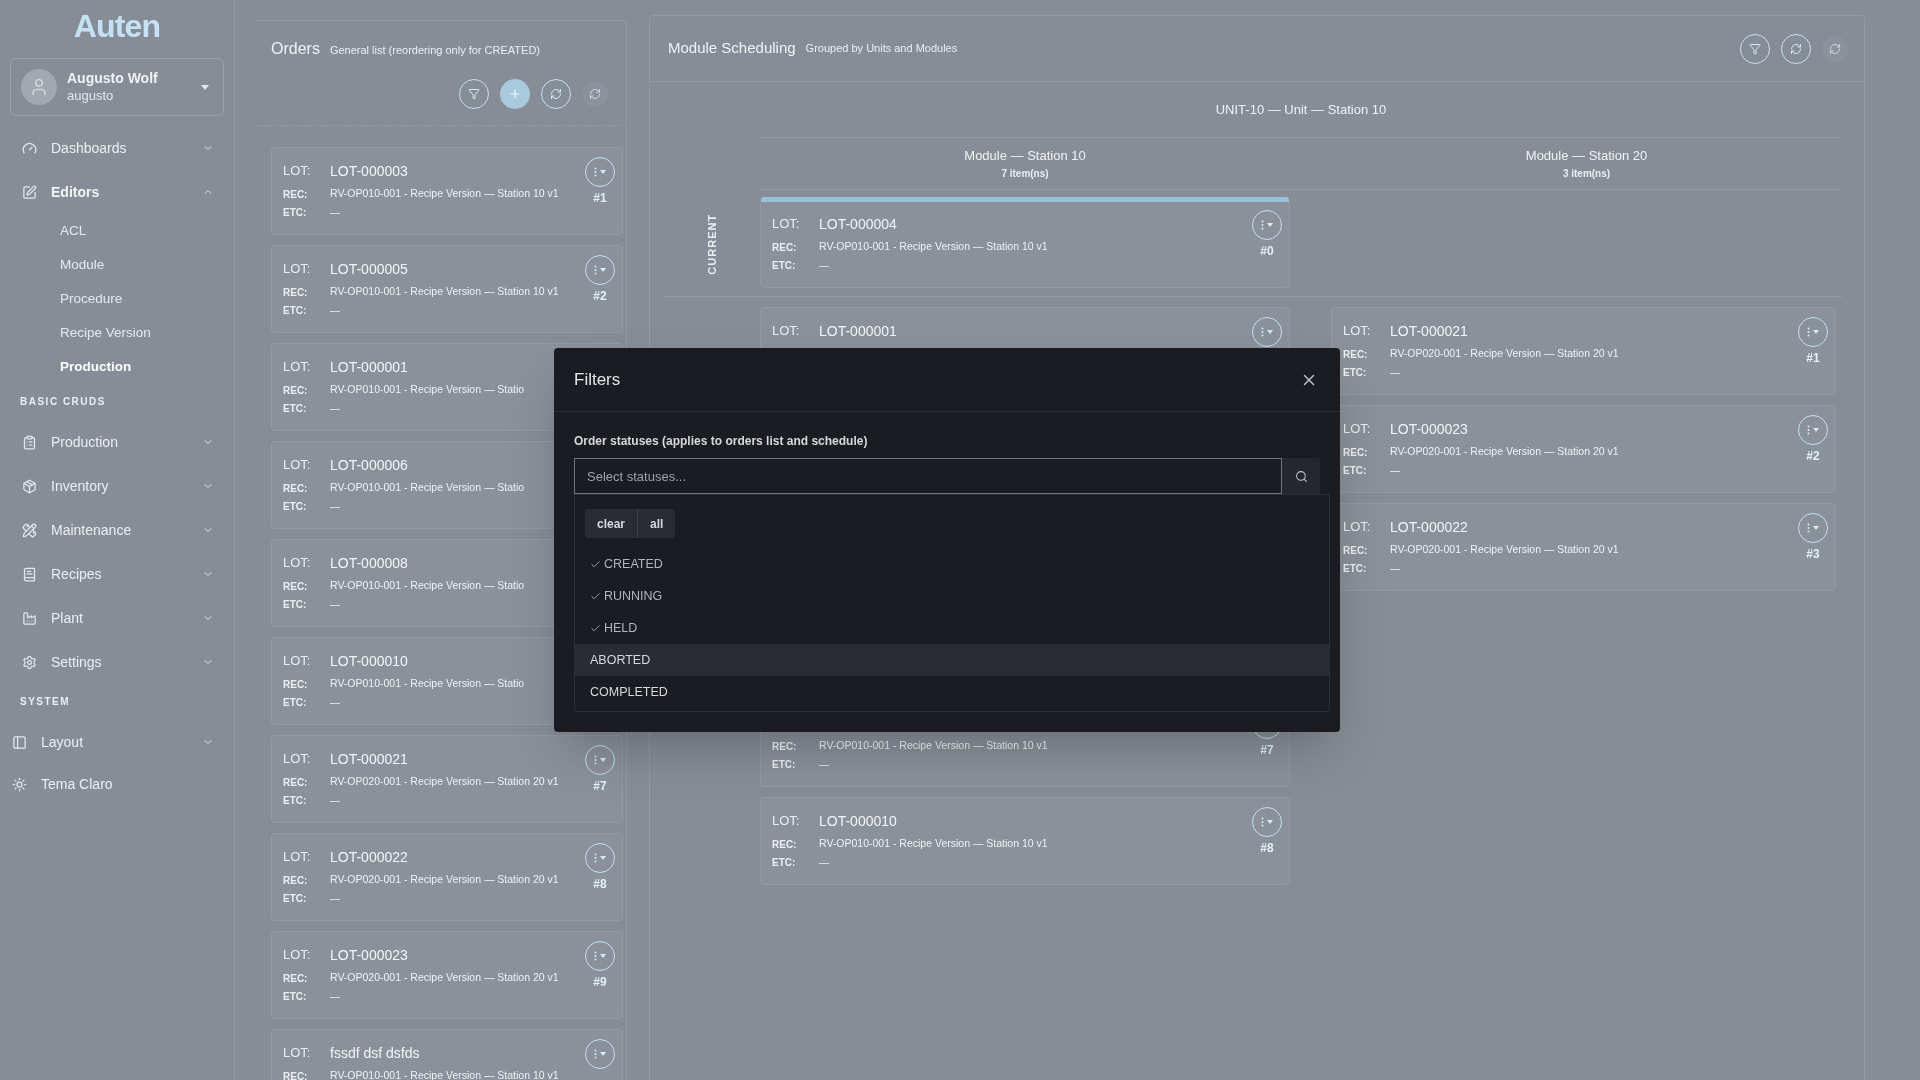 This screenshot has height=1080, width=1920. I want to click on search-icon, so click(1301, 476).